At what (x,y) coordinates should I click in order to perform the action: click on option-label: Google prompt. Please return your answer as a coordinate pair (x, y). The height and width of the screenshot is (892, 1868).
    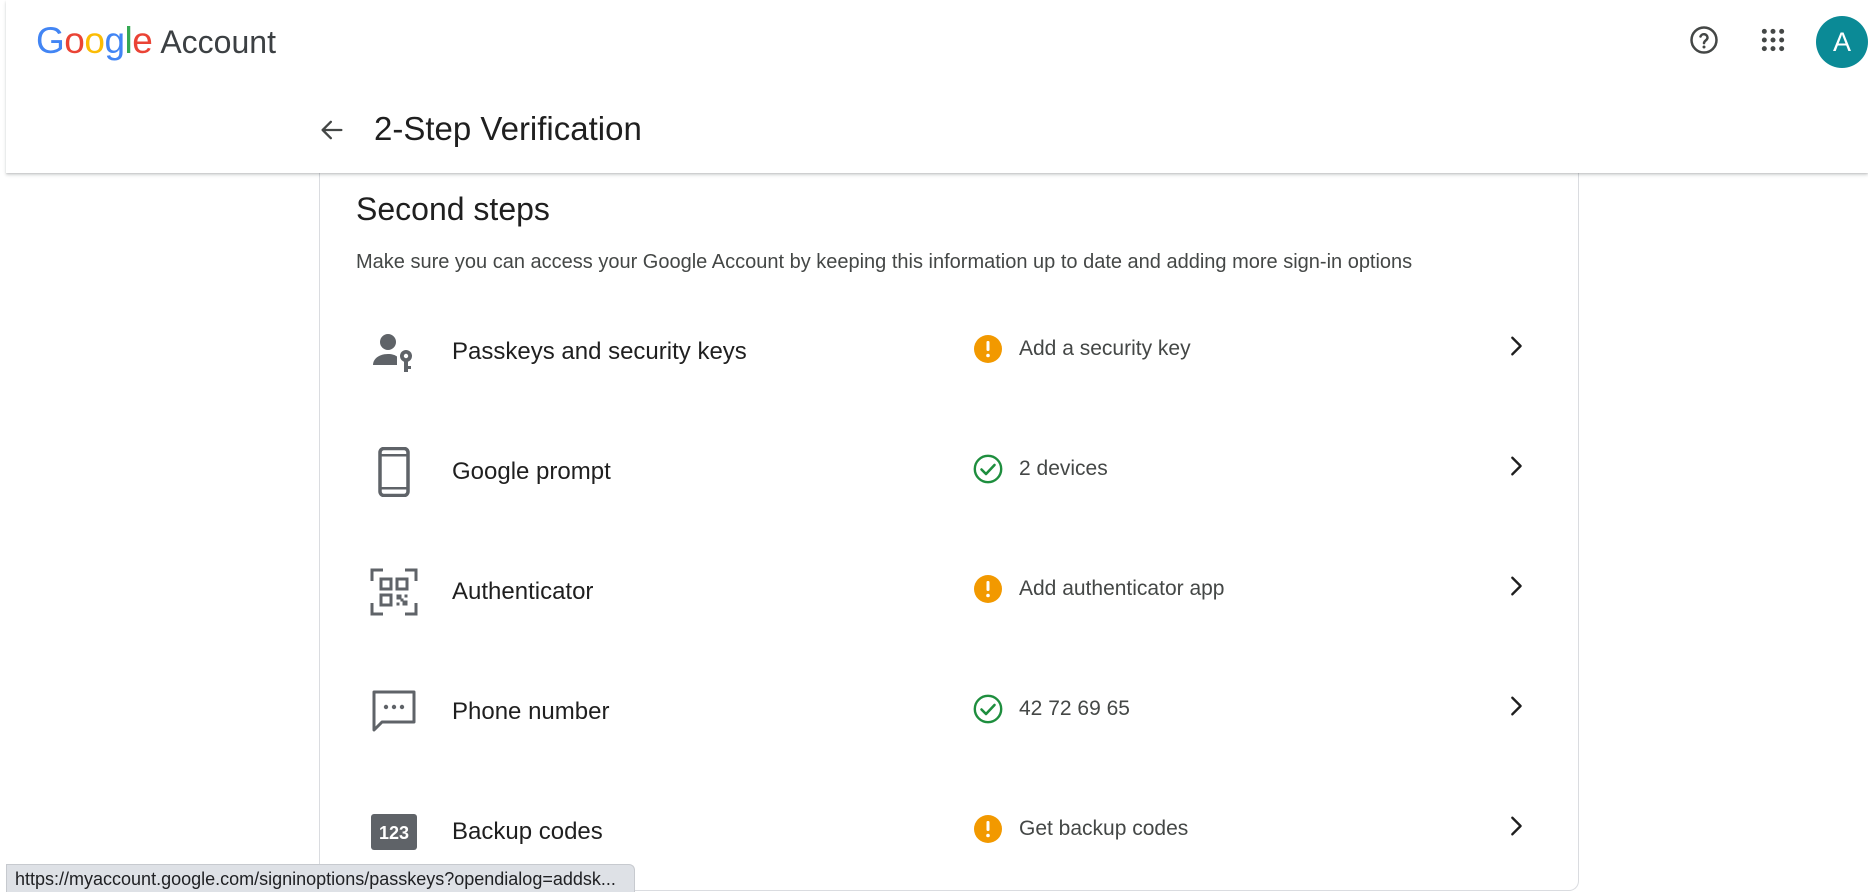
    Looking at the image, I should click on (531, 471).